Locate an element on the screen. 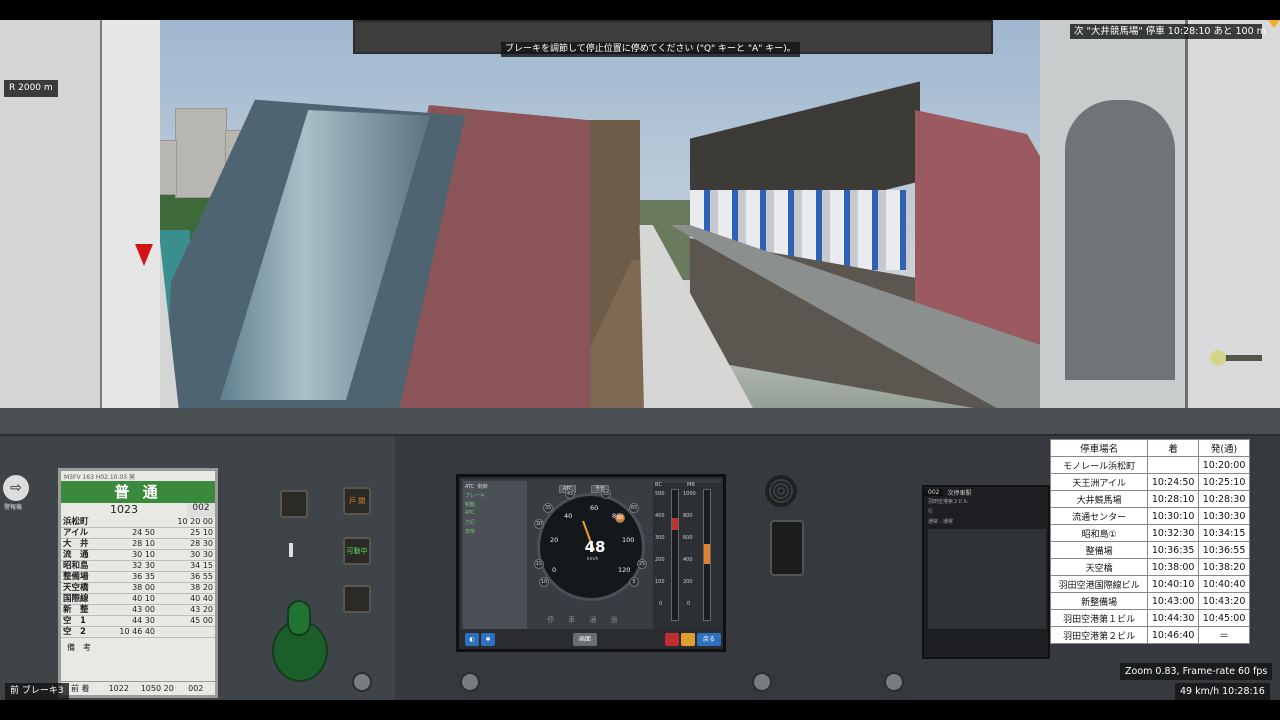 The width and height of the screenshot is (1280, 720). card-row: 空 1 44 30 45 00 is located at coordinates (138, 621).